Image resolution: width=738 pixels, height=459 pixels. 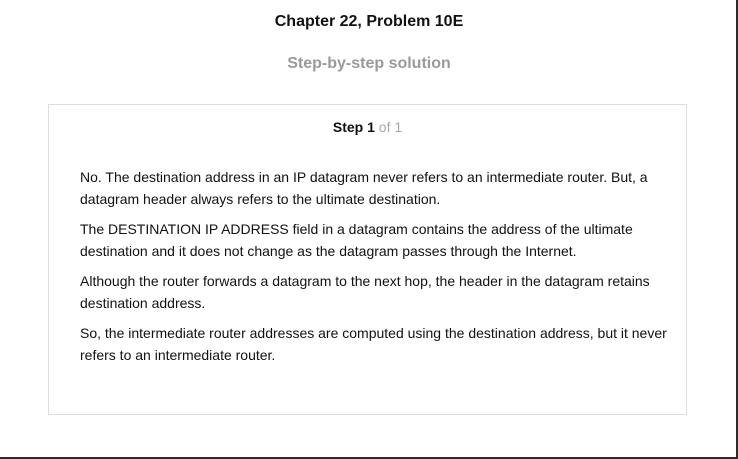 I want to click on step-count: of 1, so click(x=390, y=127).